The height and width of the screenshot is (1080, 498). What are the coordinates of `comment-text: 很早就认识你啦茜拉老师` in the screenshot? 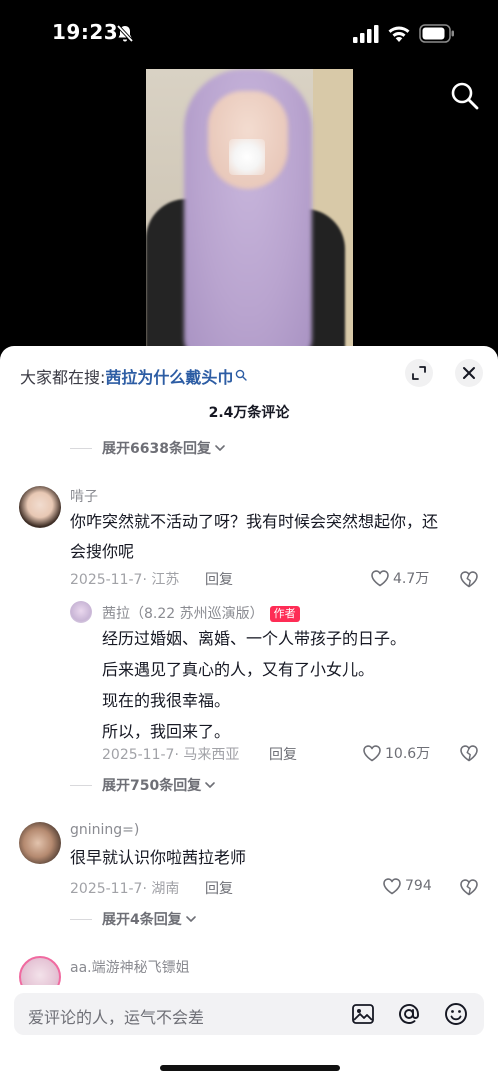 It's located at (158, 857).